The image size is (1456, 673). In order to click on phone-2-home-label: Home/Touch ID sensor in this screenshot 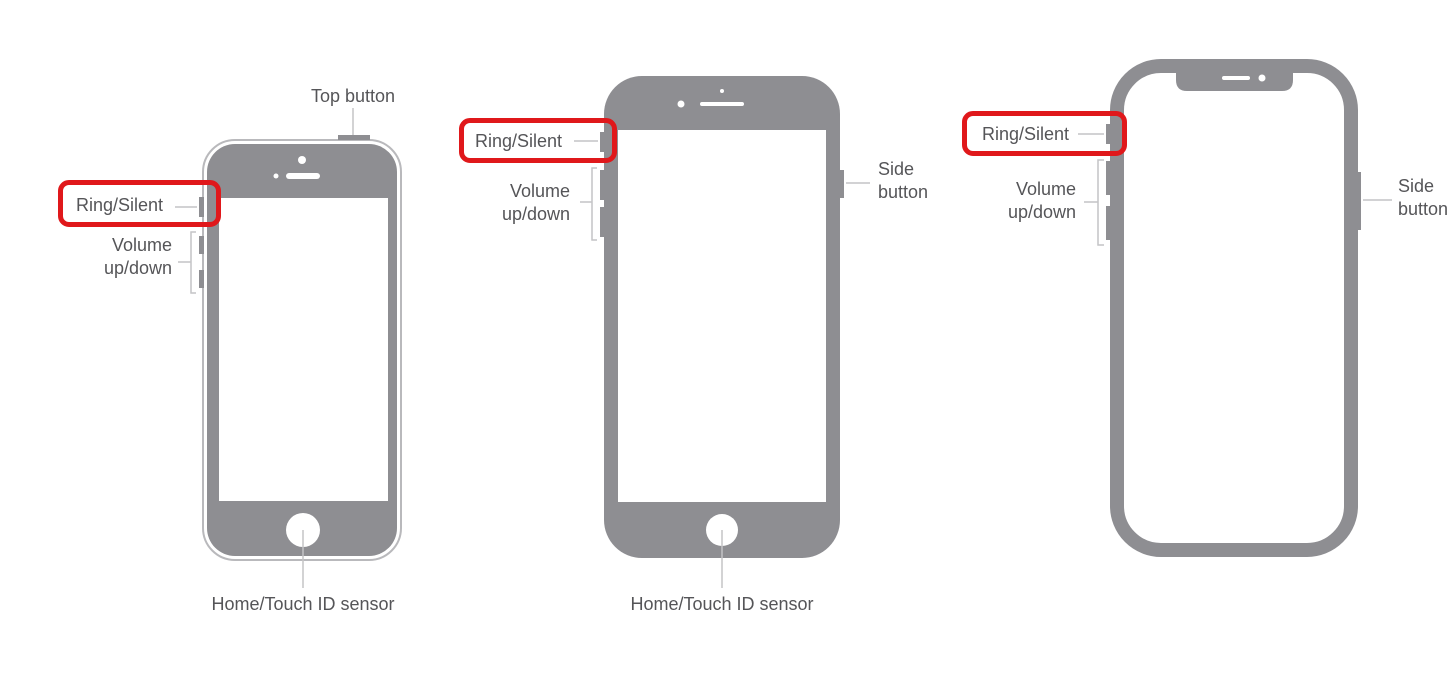, I will do `click(722, 604)`.